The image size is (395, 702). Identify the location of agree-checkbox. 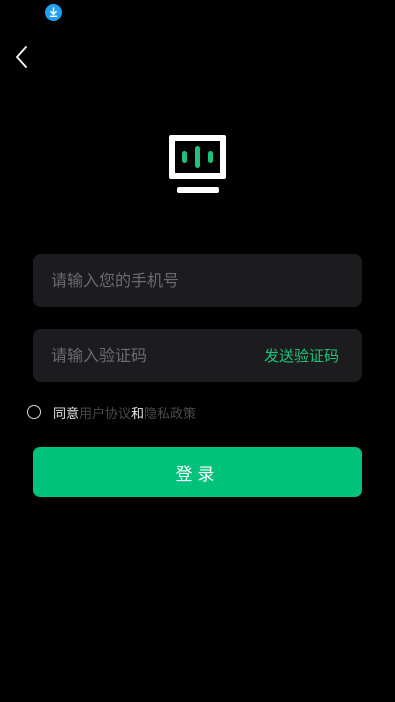
(34, 412).